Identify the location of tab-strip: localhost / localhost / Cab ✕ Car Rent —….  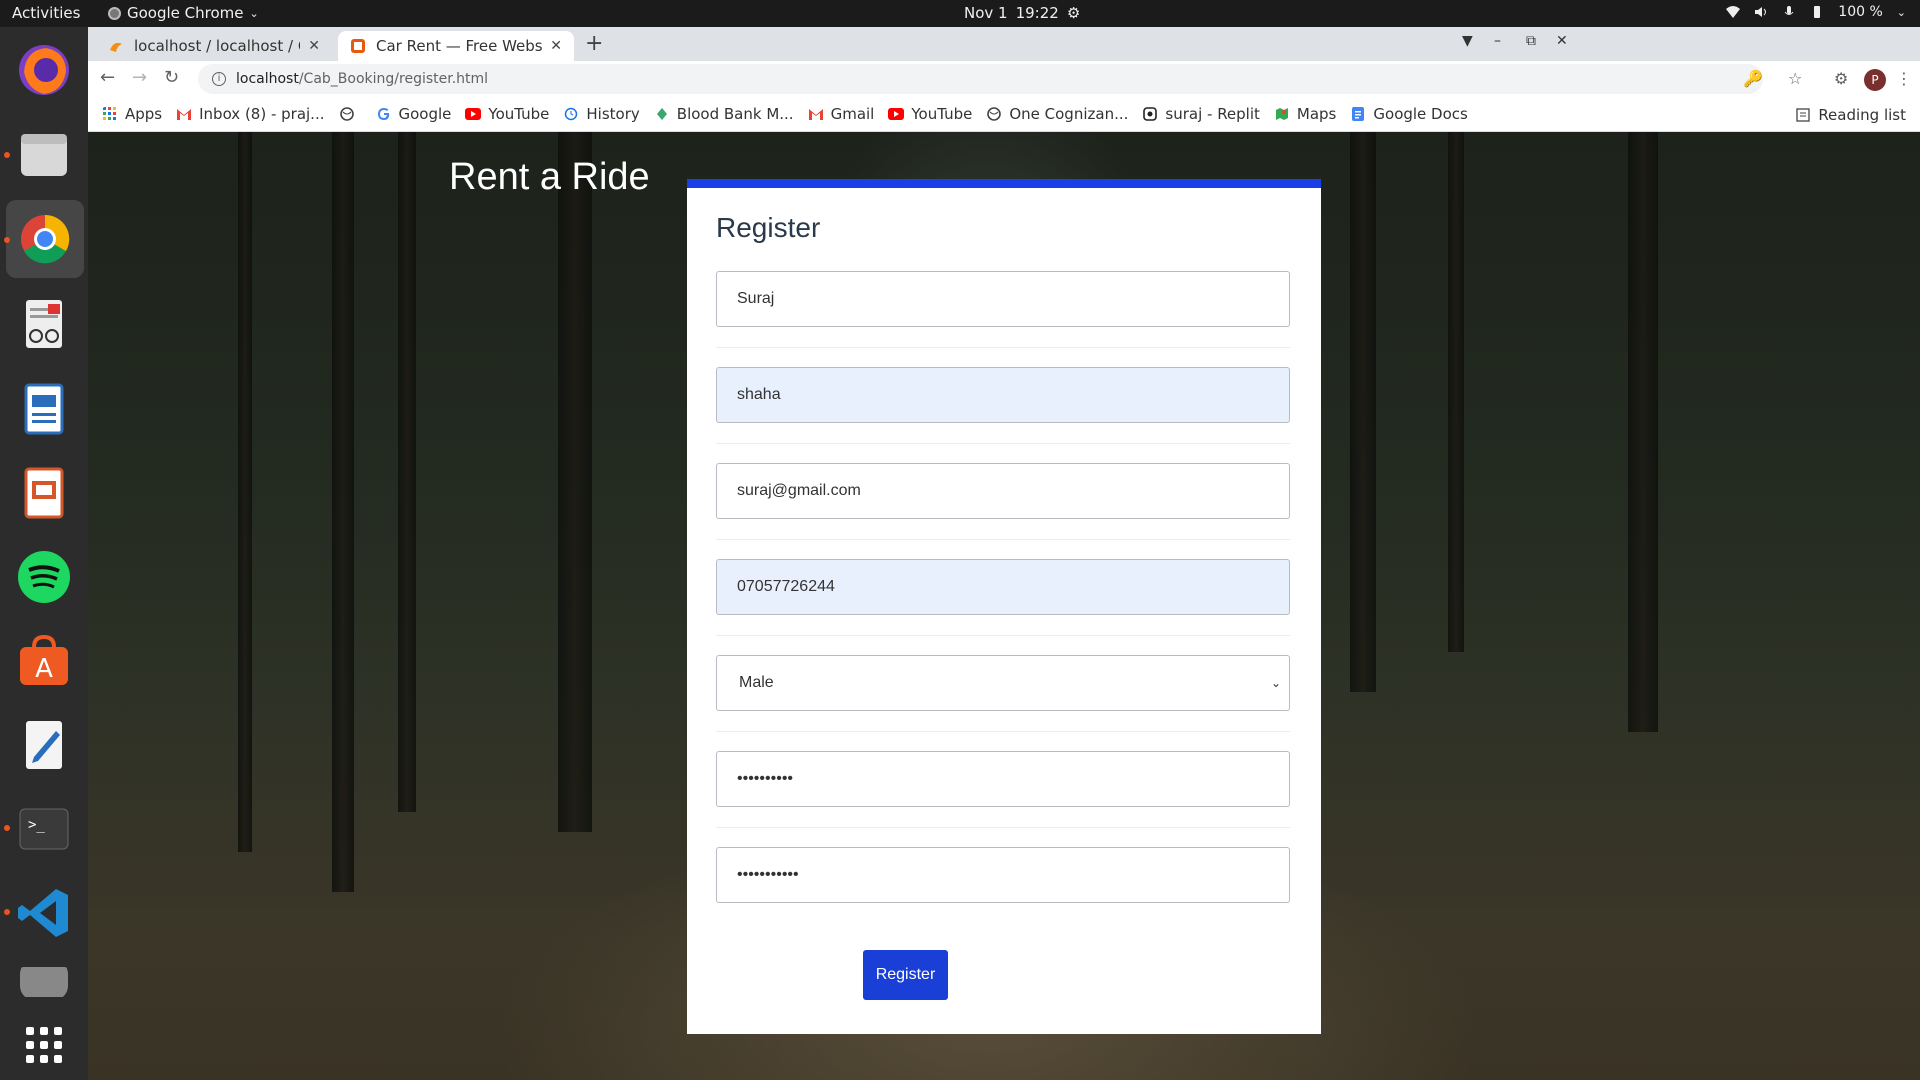
(1004, 44).